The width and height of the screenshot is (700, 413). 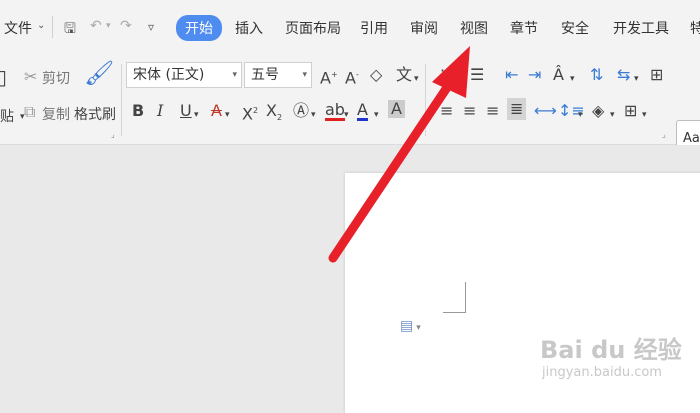 I want to click on arrow-head, so click(x=451, y=72).